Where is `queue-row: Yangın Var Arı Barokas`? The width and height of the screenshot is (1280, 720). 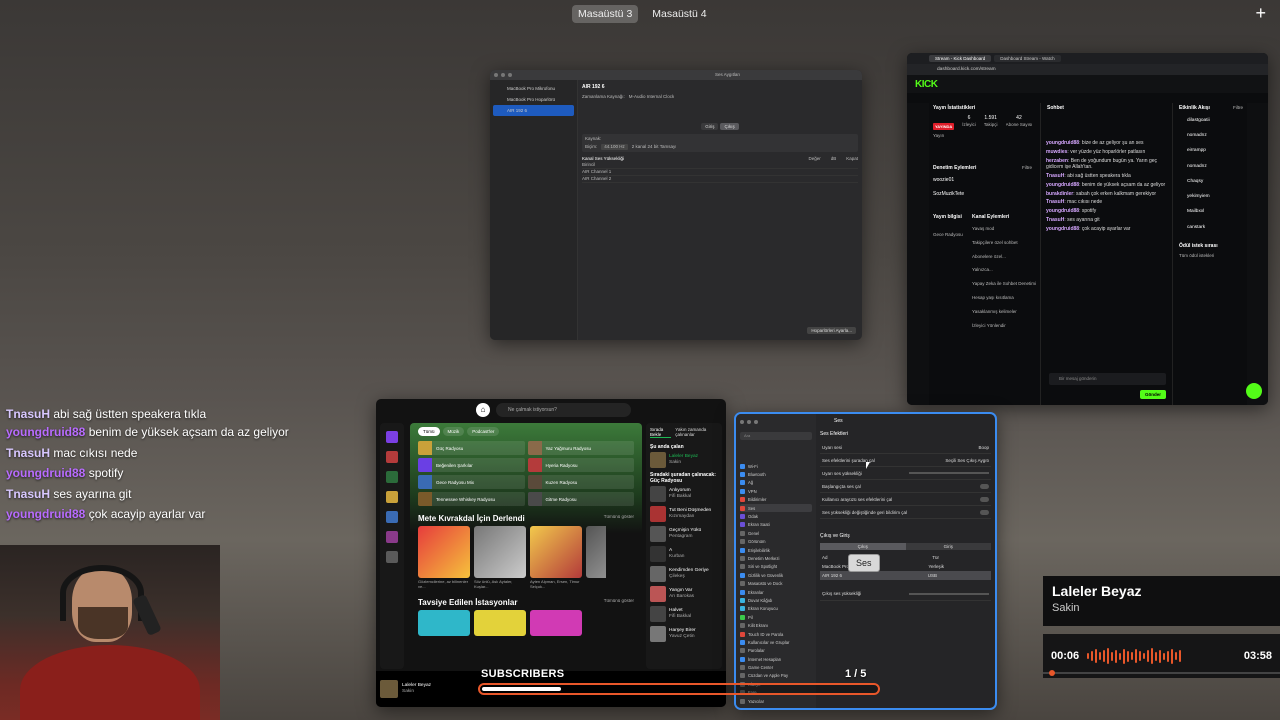
queue-row: Yangın Var Arı Barokas is located at coordinates (684, 594).